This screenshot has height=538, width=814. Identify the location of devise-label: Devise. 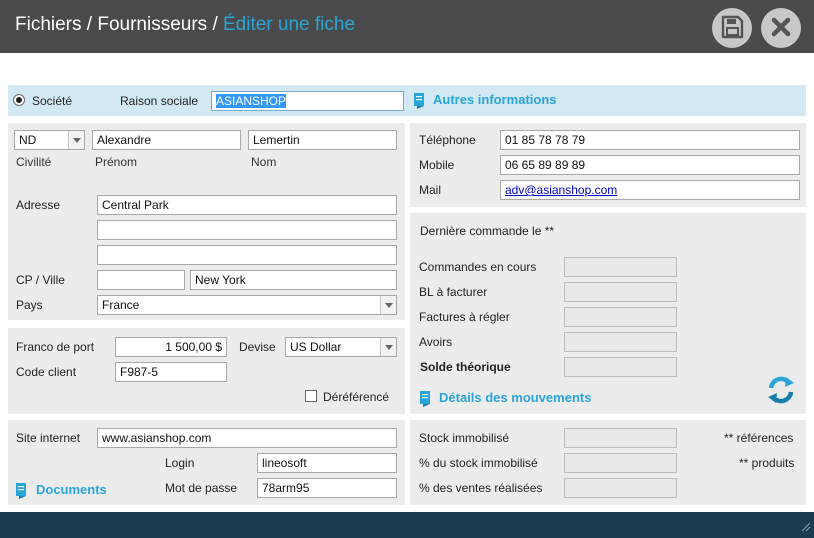
(257, 347).